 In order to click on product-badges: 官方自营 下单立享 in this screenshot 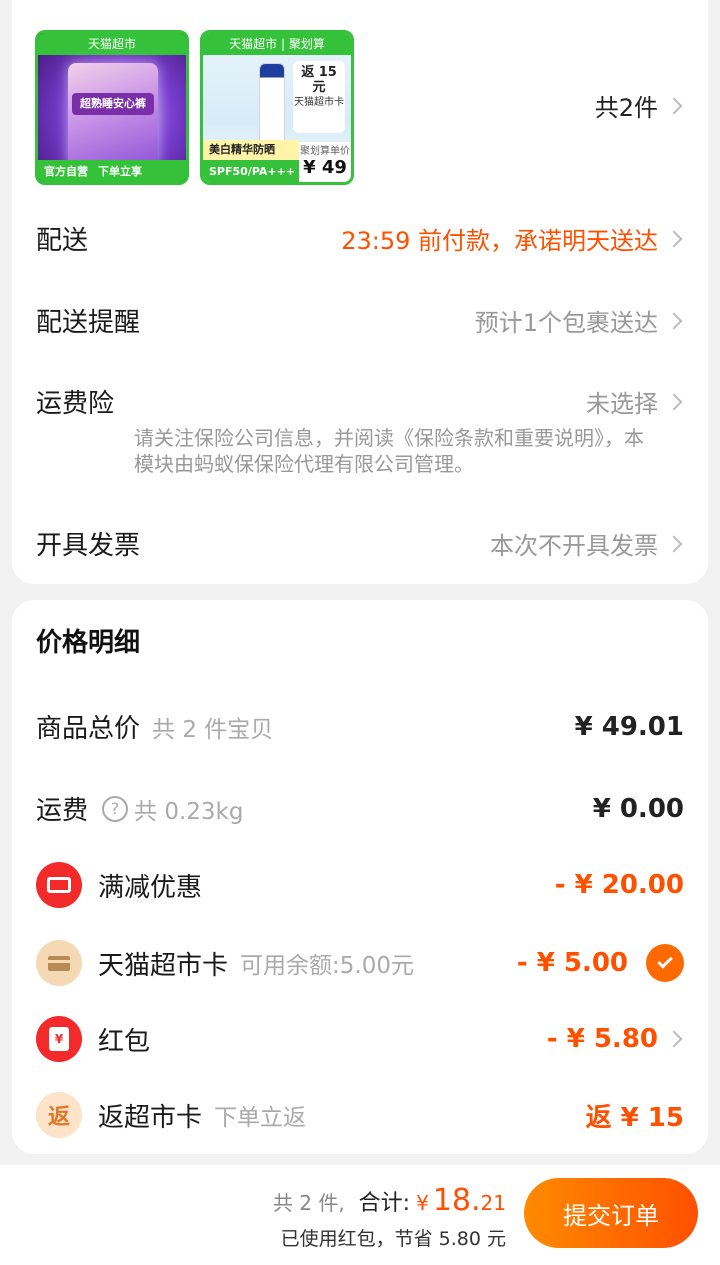, I will do `click(112, 171)`.